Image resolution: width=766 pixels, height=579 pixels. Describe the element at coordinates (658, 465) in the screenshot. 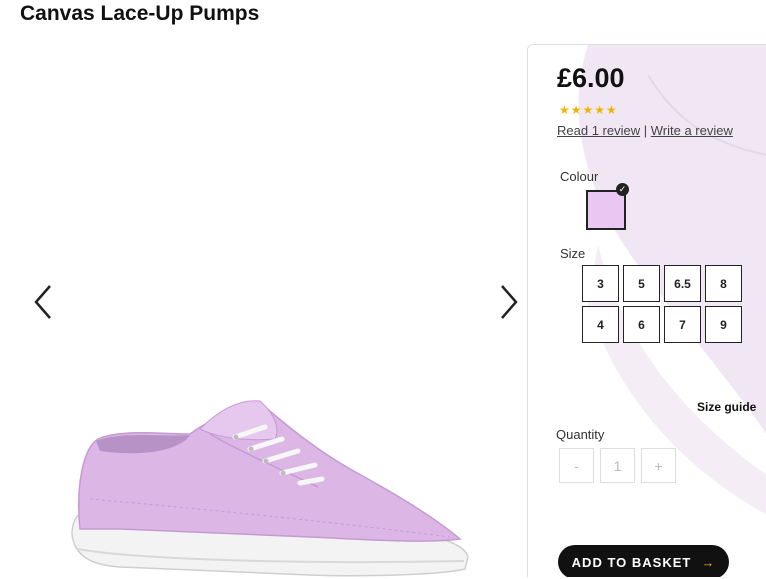

I see `quantity-increment-button: +` at that location.